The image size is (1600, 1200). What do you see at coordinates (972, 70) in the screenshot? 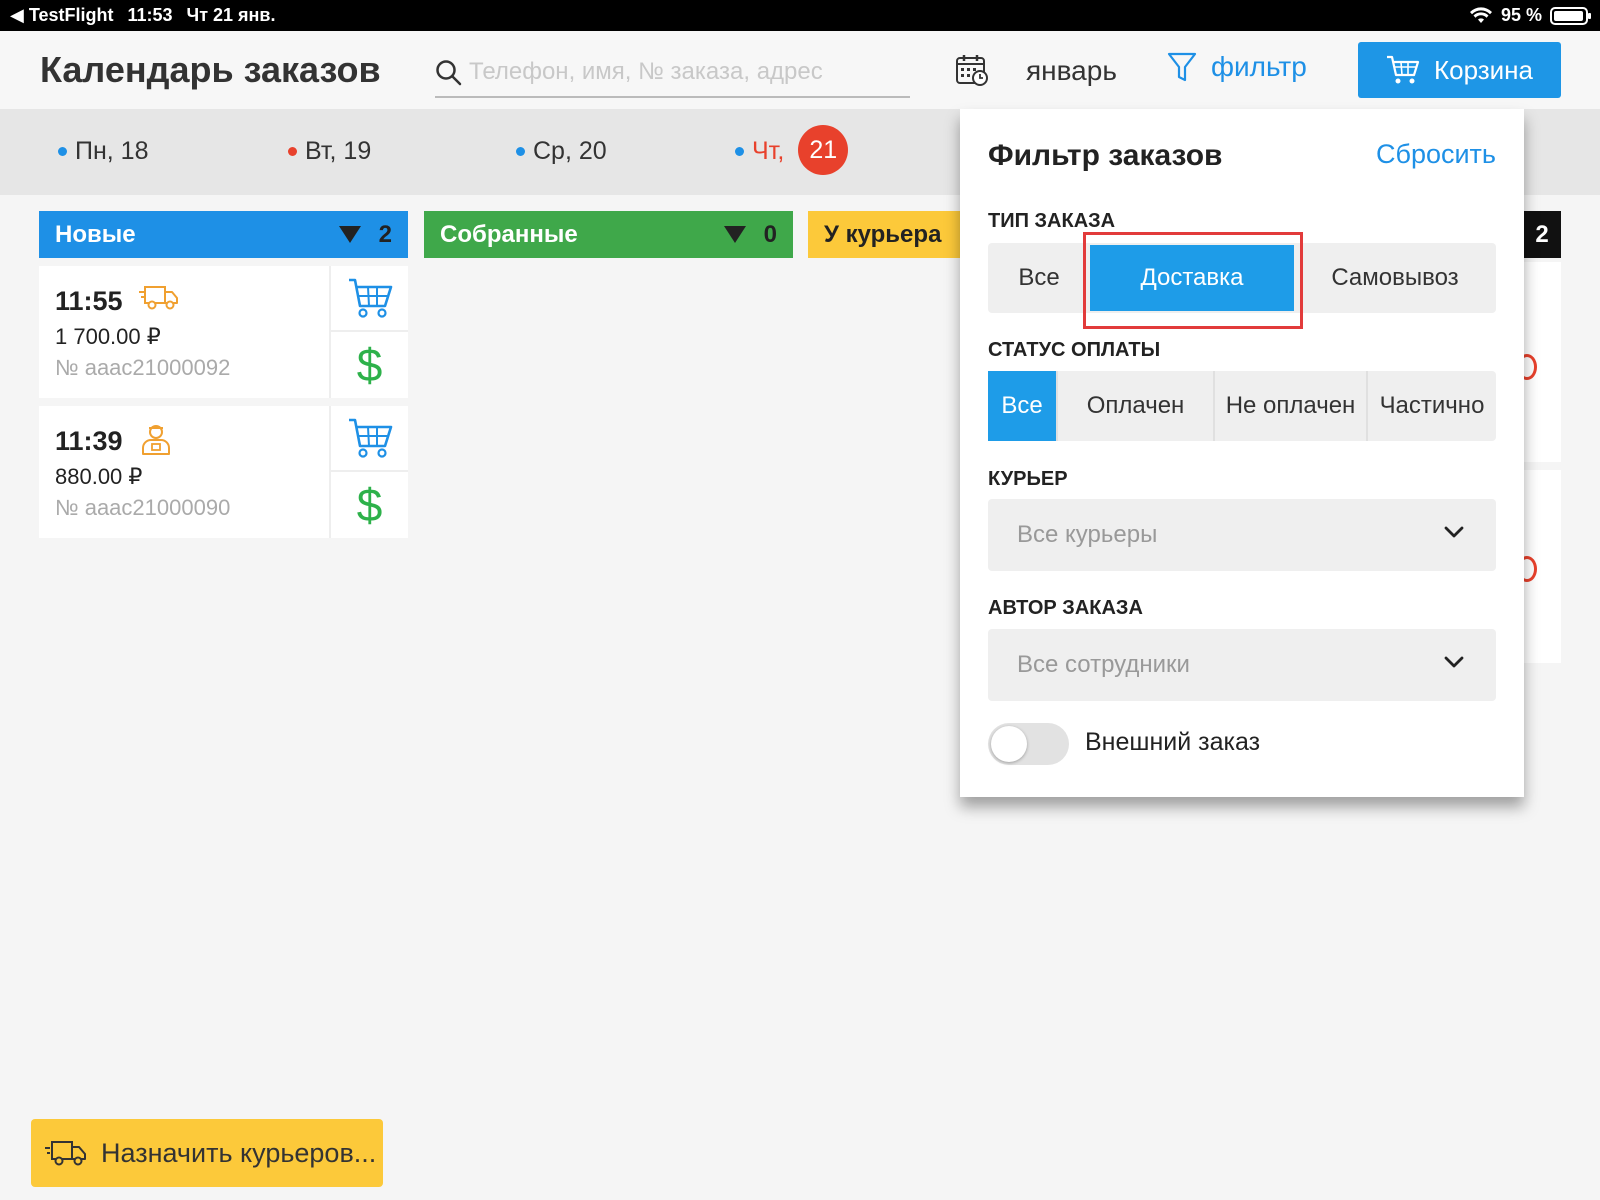
I see `calendar-icon` at bounding box center [972, 70].